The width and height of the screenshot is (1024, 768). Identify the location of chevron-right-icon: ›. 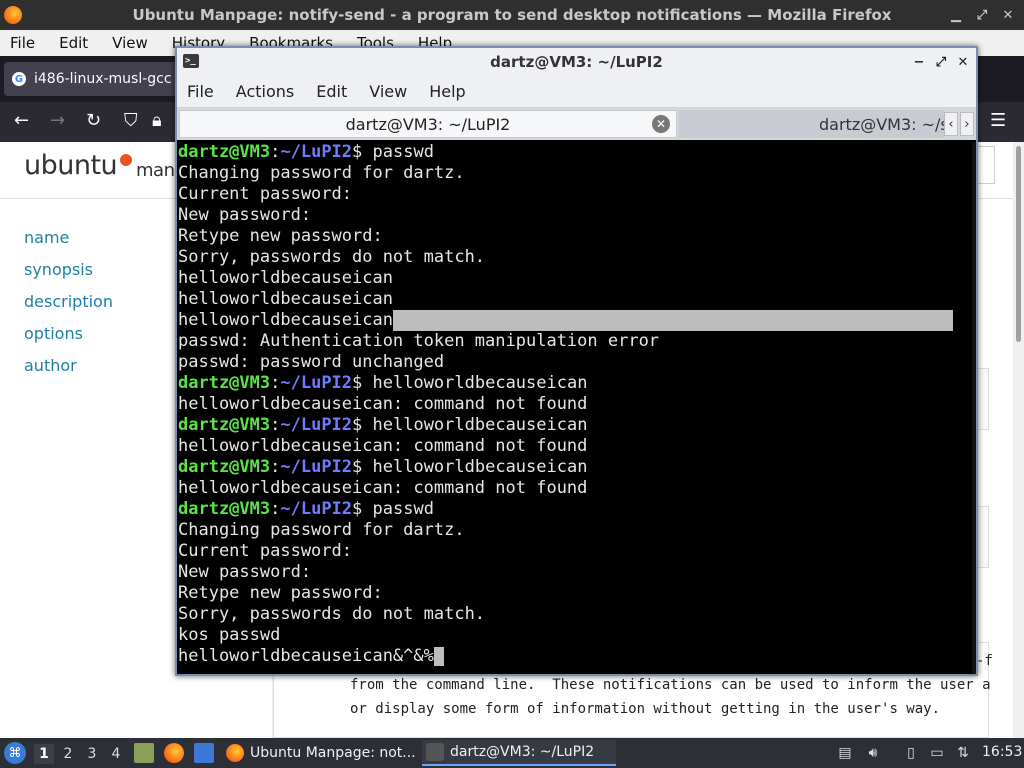
(967, 124).